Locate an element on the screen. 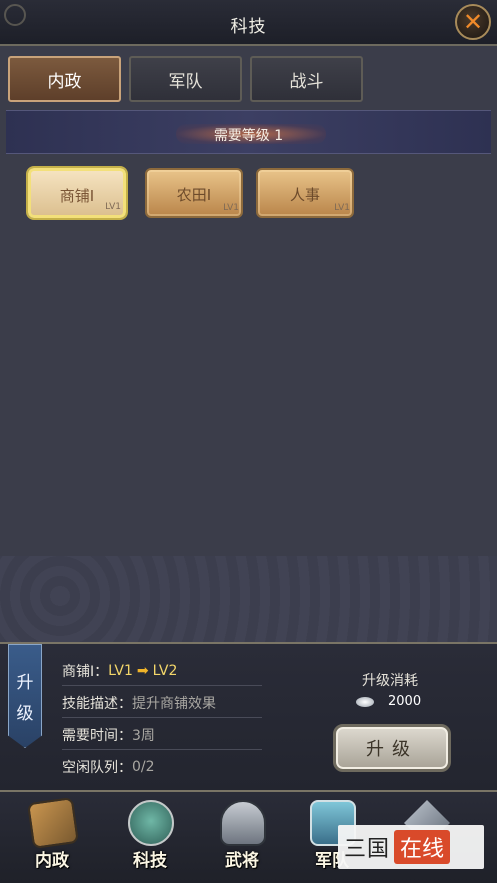 The height and width of the screenshot is (883, 497). arrow-right-icon: ➡ is located at coordinates (142, 670).